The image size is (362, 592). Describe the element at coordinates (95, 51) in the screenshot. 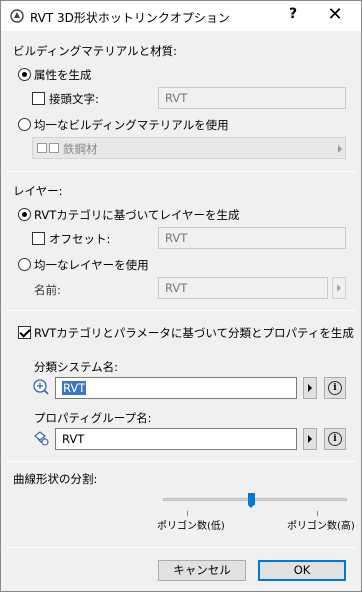

I see `material-heading: ビルディングマテリアルと材質:` at that location.